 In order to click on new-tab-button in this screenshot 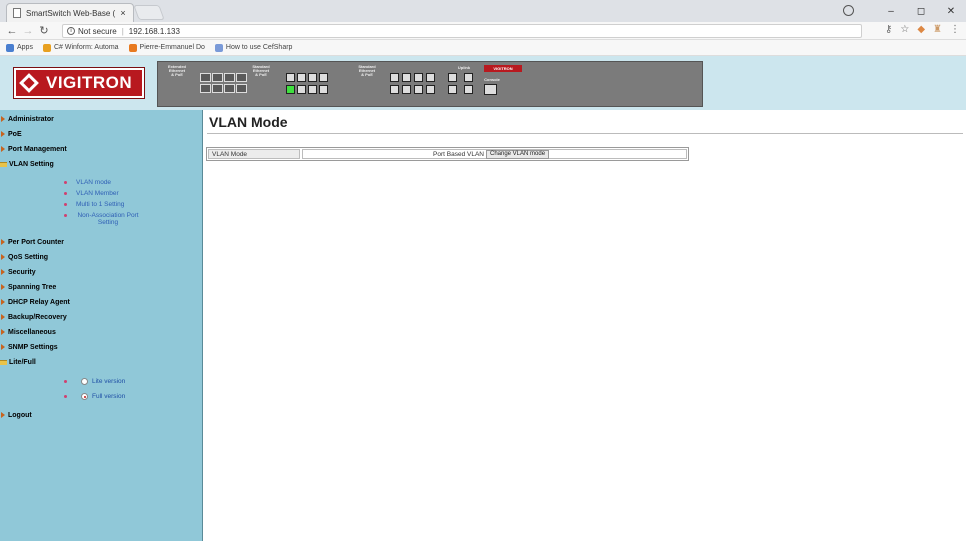, I will do `click(149, 12)`.